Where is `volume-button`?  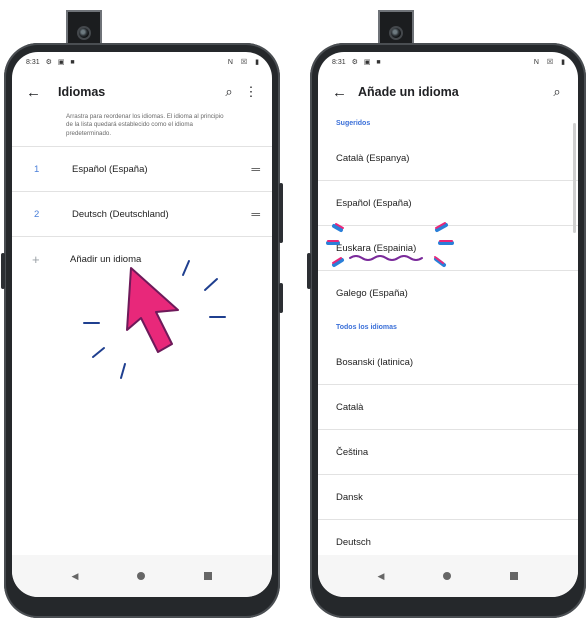
volume-button is located at coordinates (281, 298).